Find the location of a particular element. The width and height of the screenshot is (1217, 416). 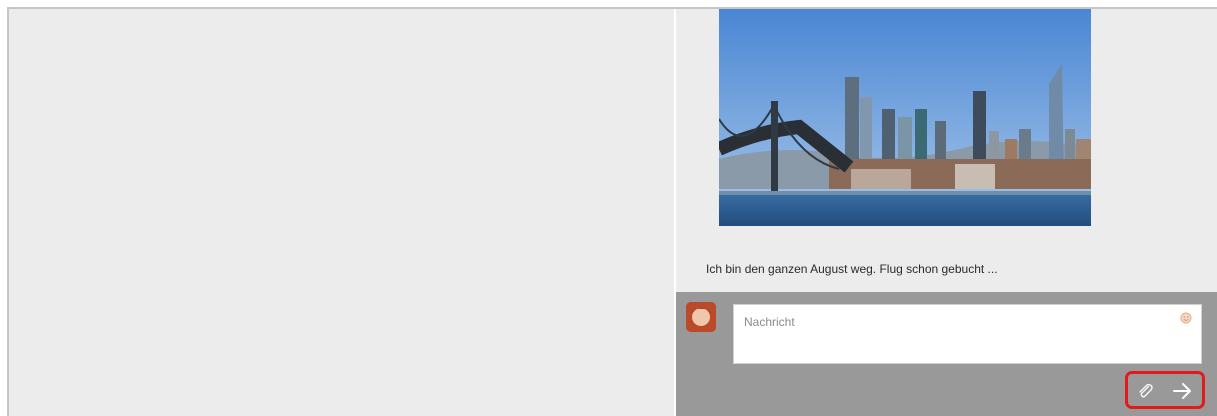

send-arrow-icon is located at coordinates (1182, 391).